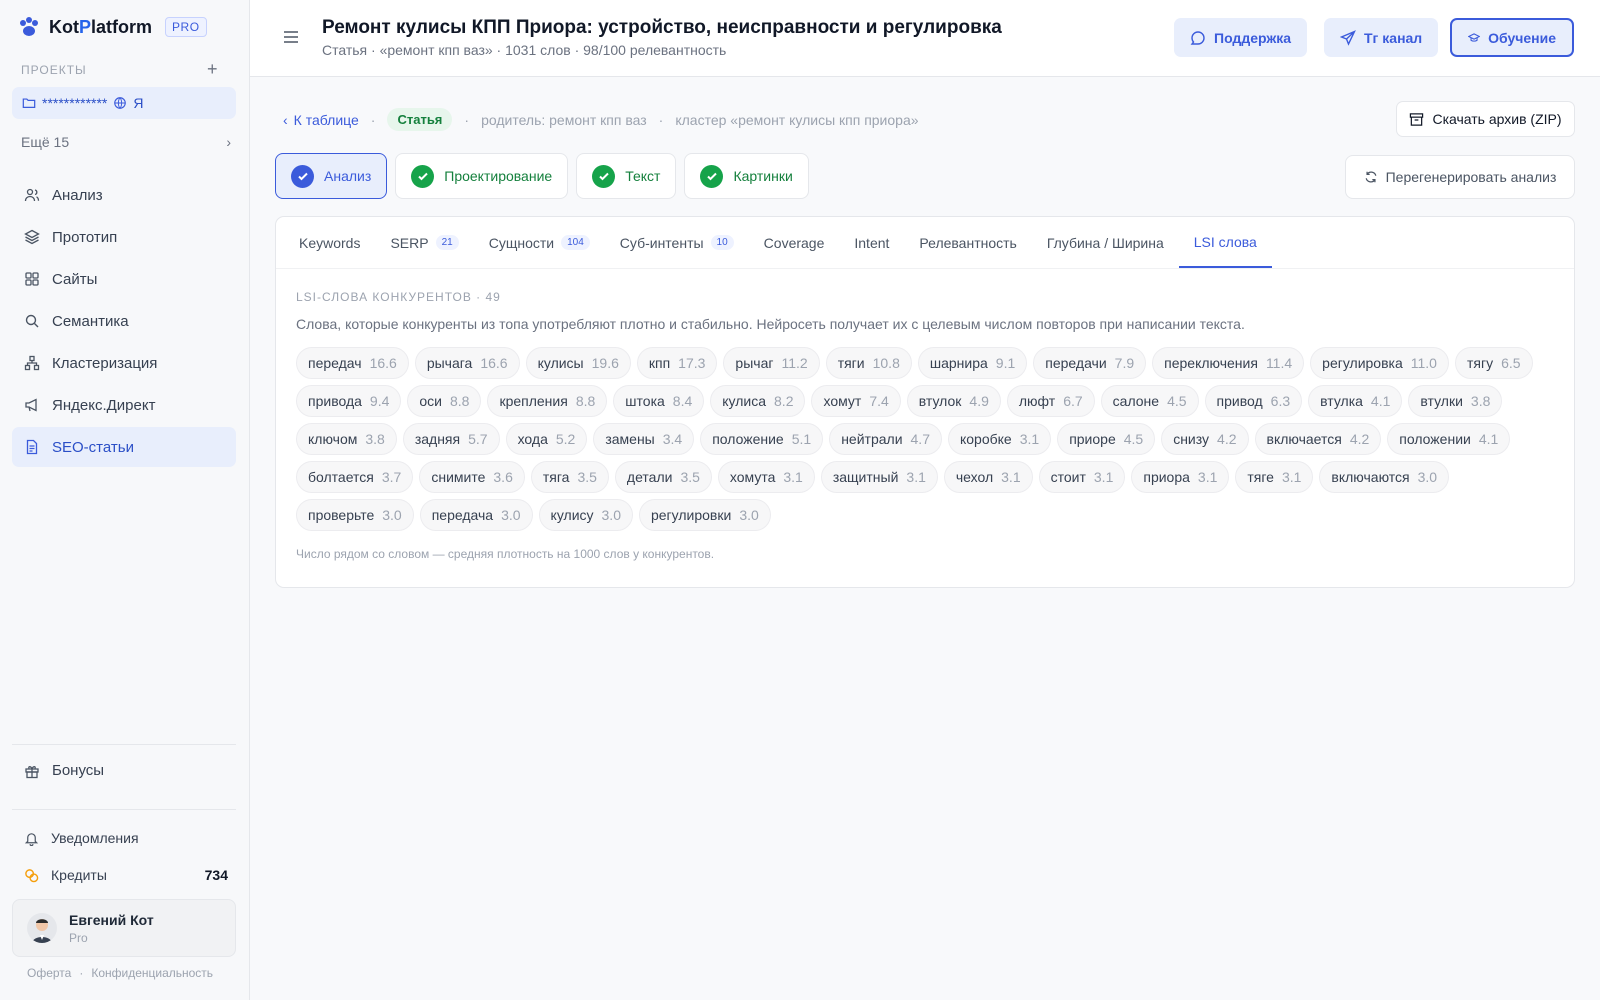  What do you see at coordinates (564, 119) in the screenshot?
I see `parent-crumb: родитель: ремонт кпп ваз` at bounding box center [564, 119].